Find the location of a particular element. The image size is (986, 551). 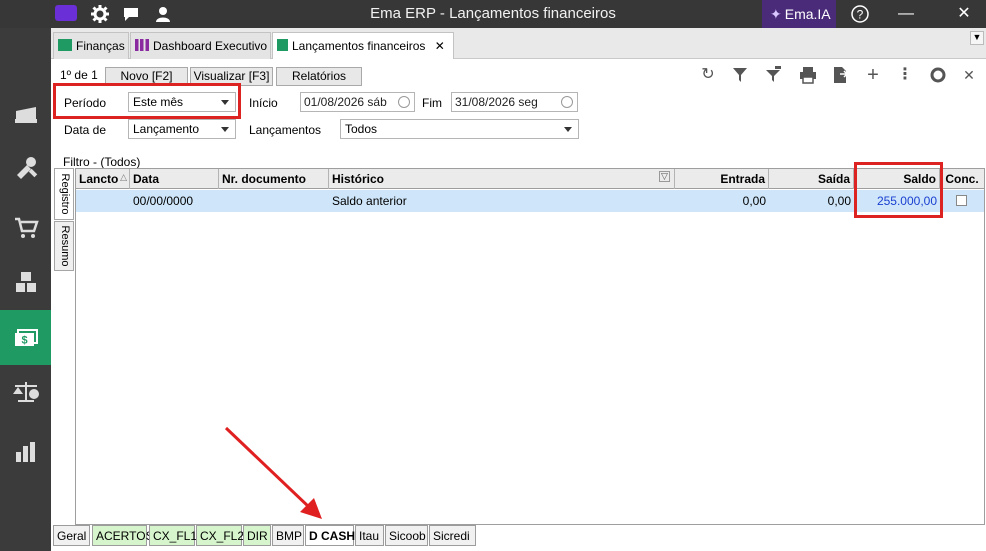

column-header-saida: Saída is located at coordinates (811, 179).